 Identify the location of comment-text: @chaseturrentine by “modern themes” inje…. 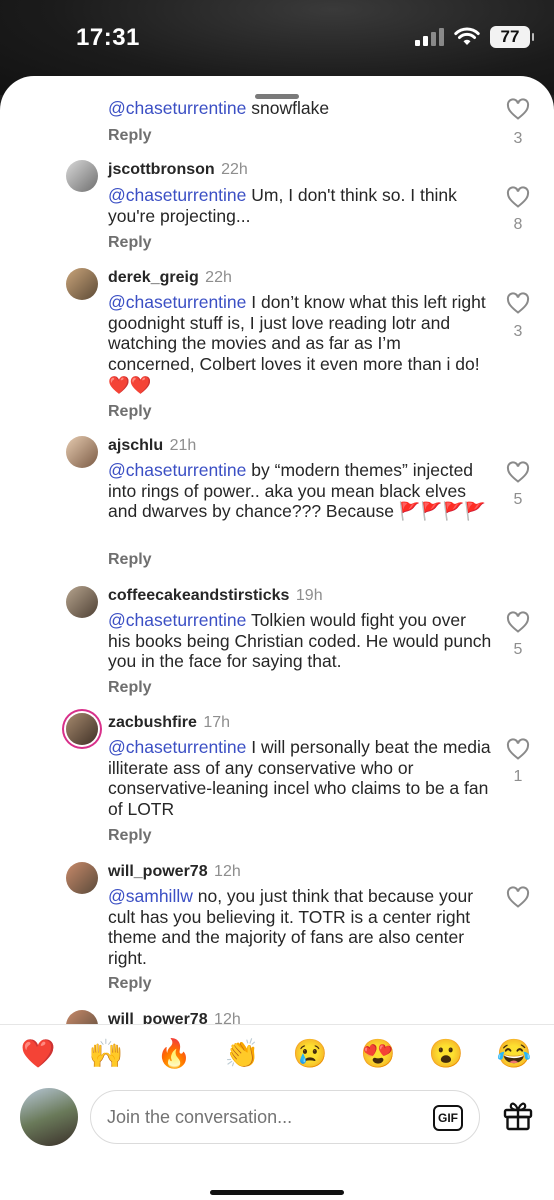
(297, 491).